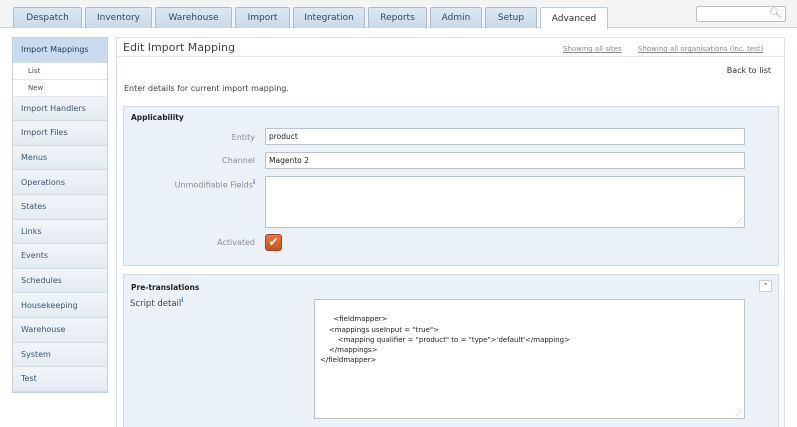  Describe the element at coordinates (456, 17) in the screenshot. I see `tab-admin: Admin` at that location.